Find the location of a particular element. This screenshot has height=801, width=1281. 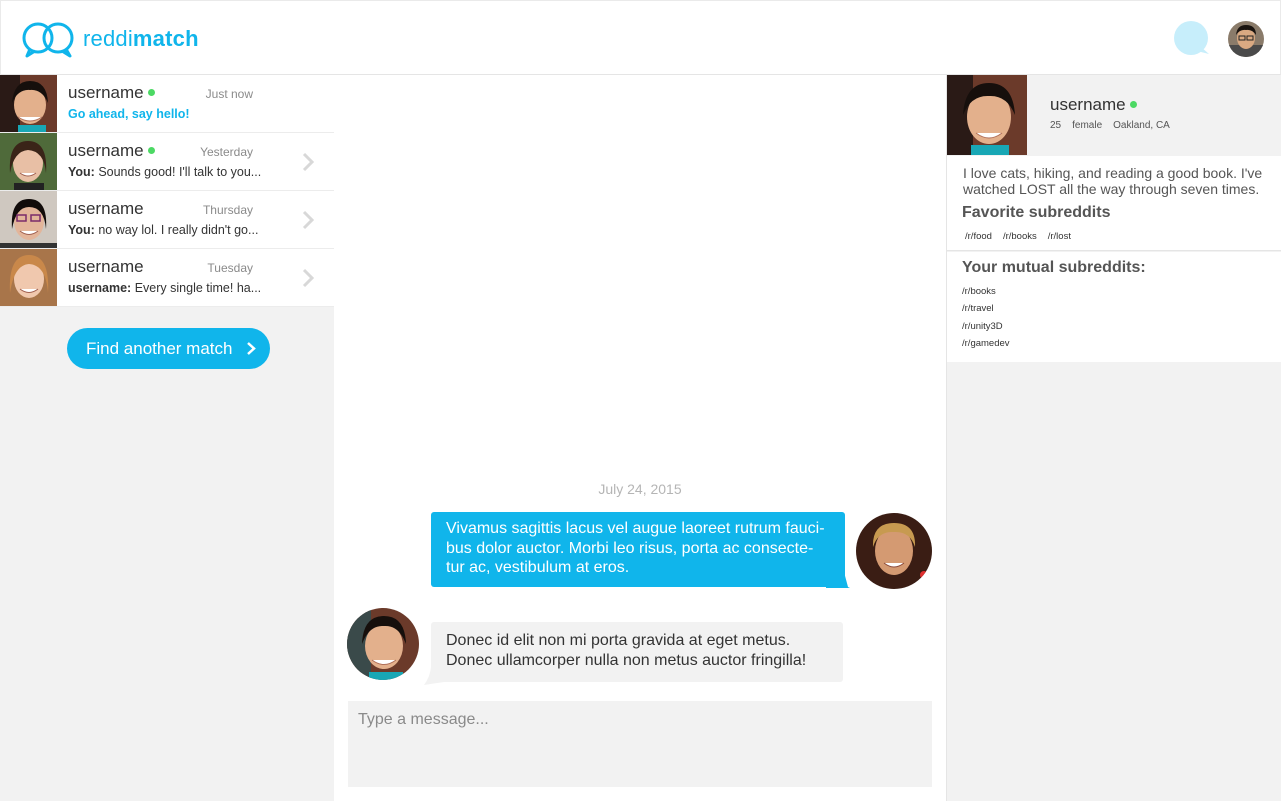

conversation-time: Just now is located at coordinates (229, 94).